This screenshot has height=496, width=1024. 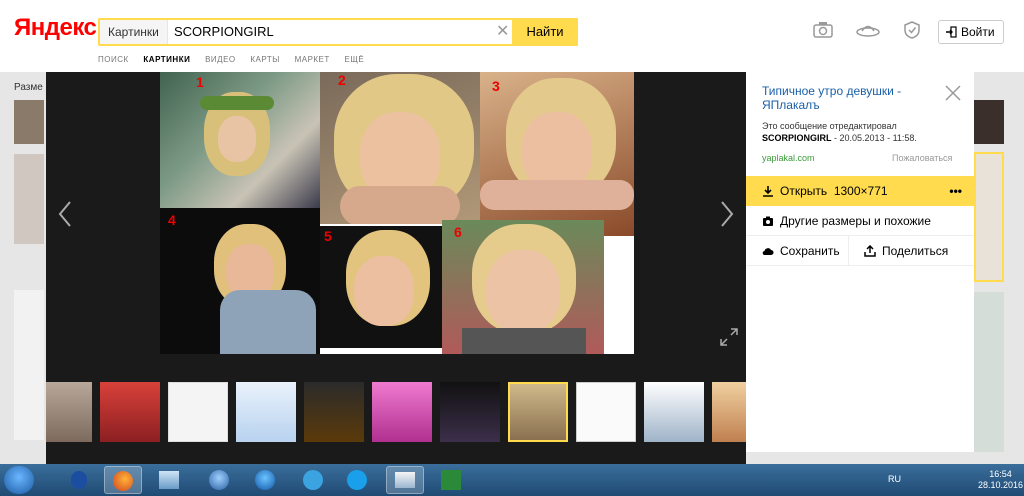 What do you see at coordinates (19, 480) in the screenshot?
I see `start-button` at bounding box center [19, 480].